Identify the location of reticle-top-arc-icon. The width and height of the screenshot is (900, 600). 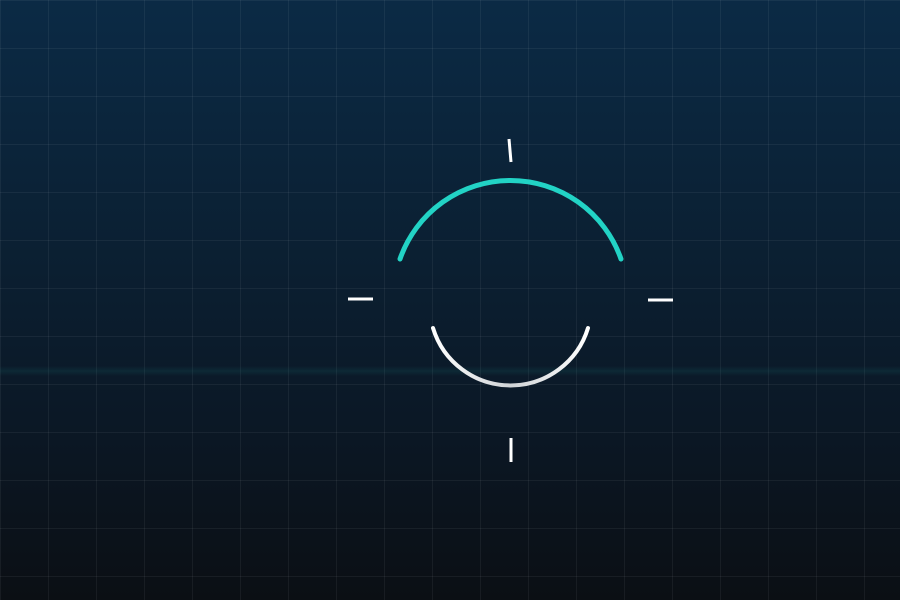
(510, 220).